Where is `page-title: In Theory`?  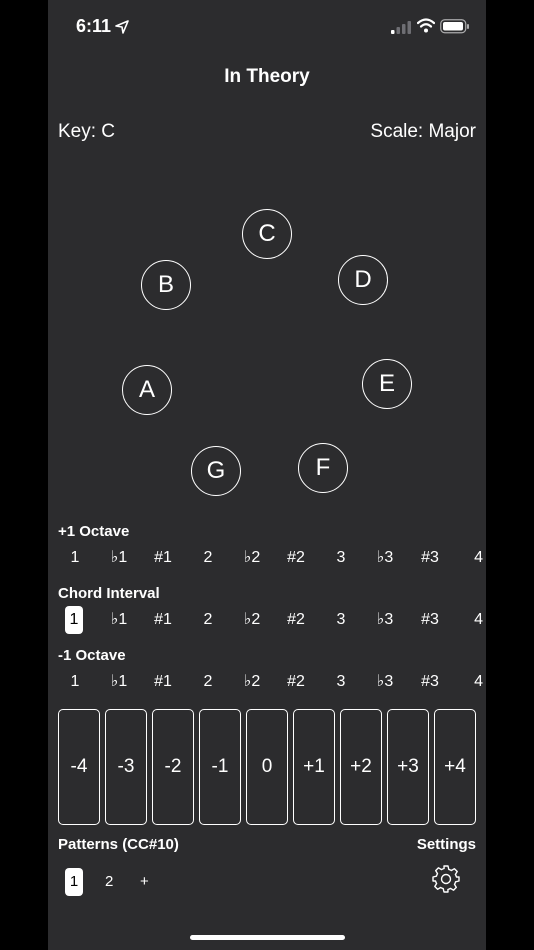 page-title: In Theory is located at coordinates (267, 76).